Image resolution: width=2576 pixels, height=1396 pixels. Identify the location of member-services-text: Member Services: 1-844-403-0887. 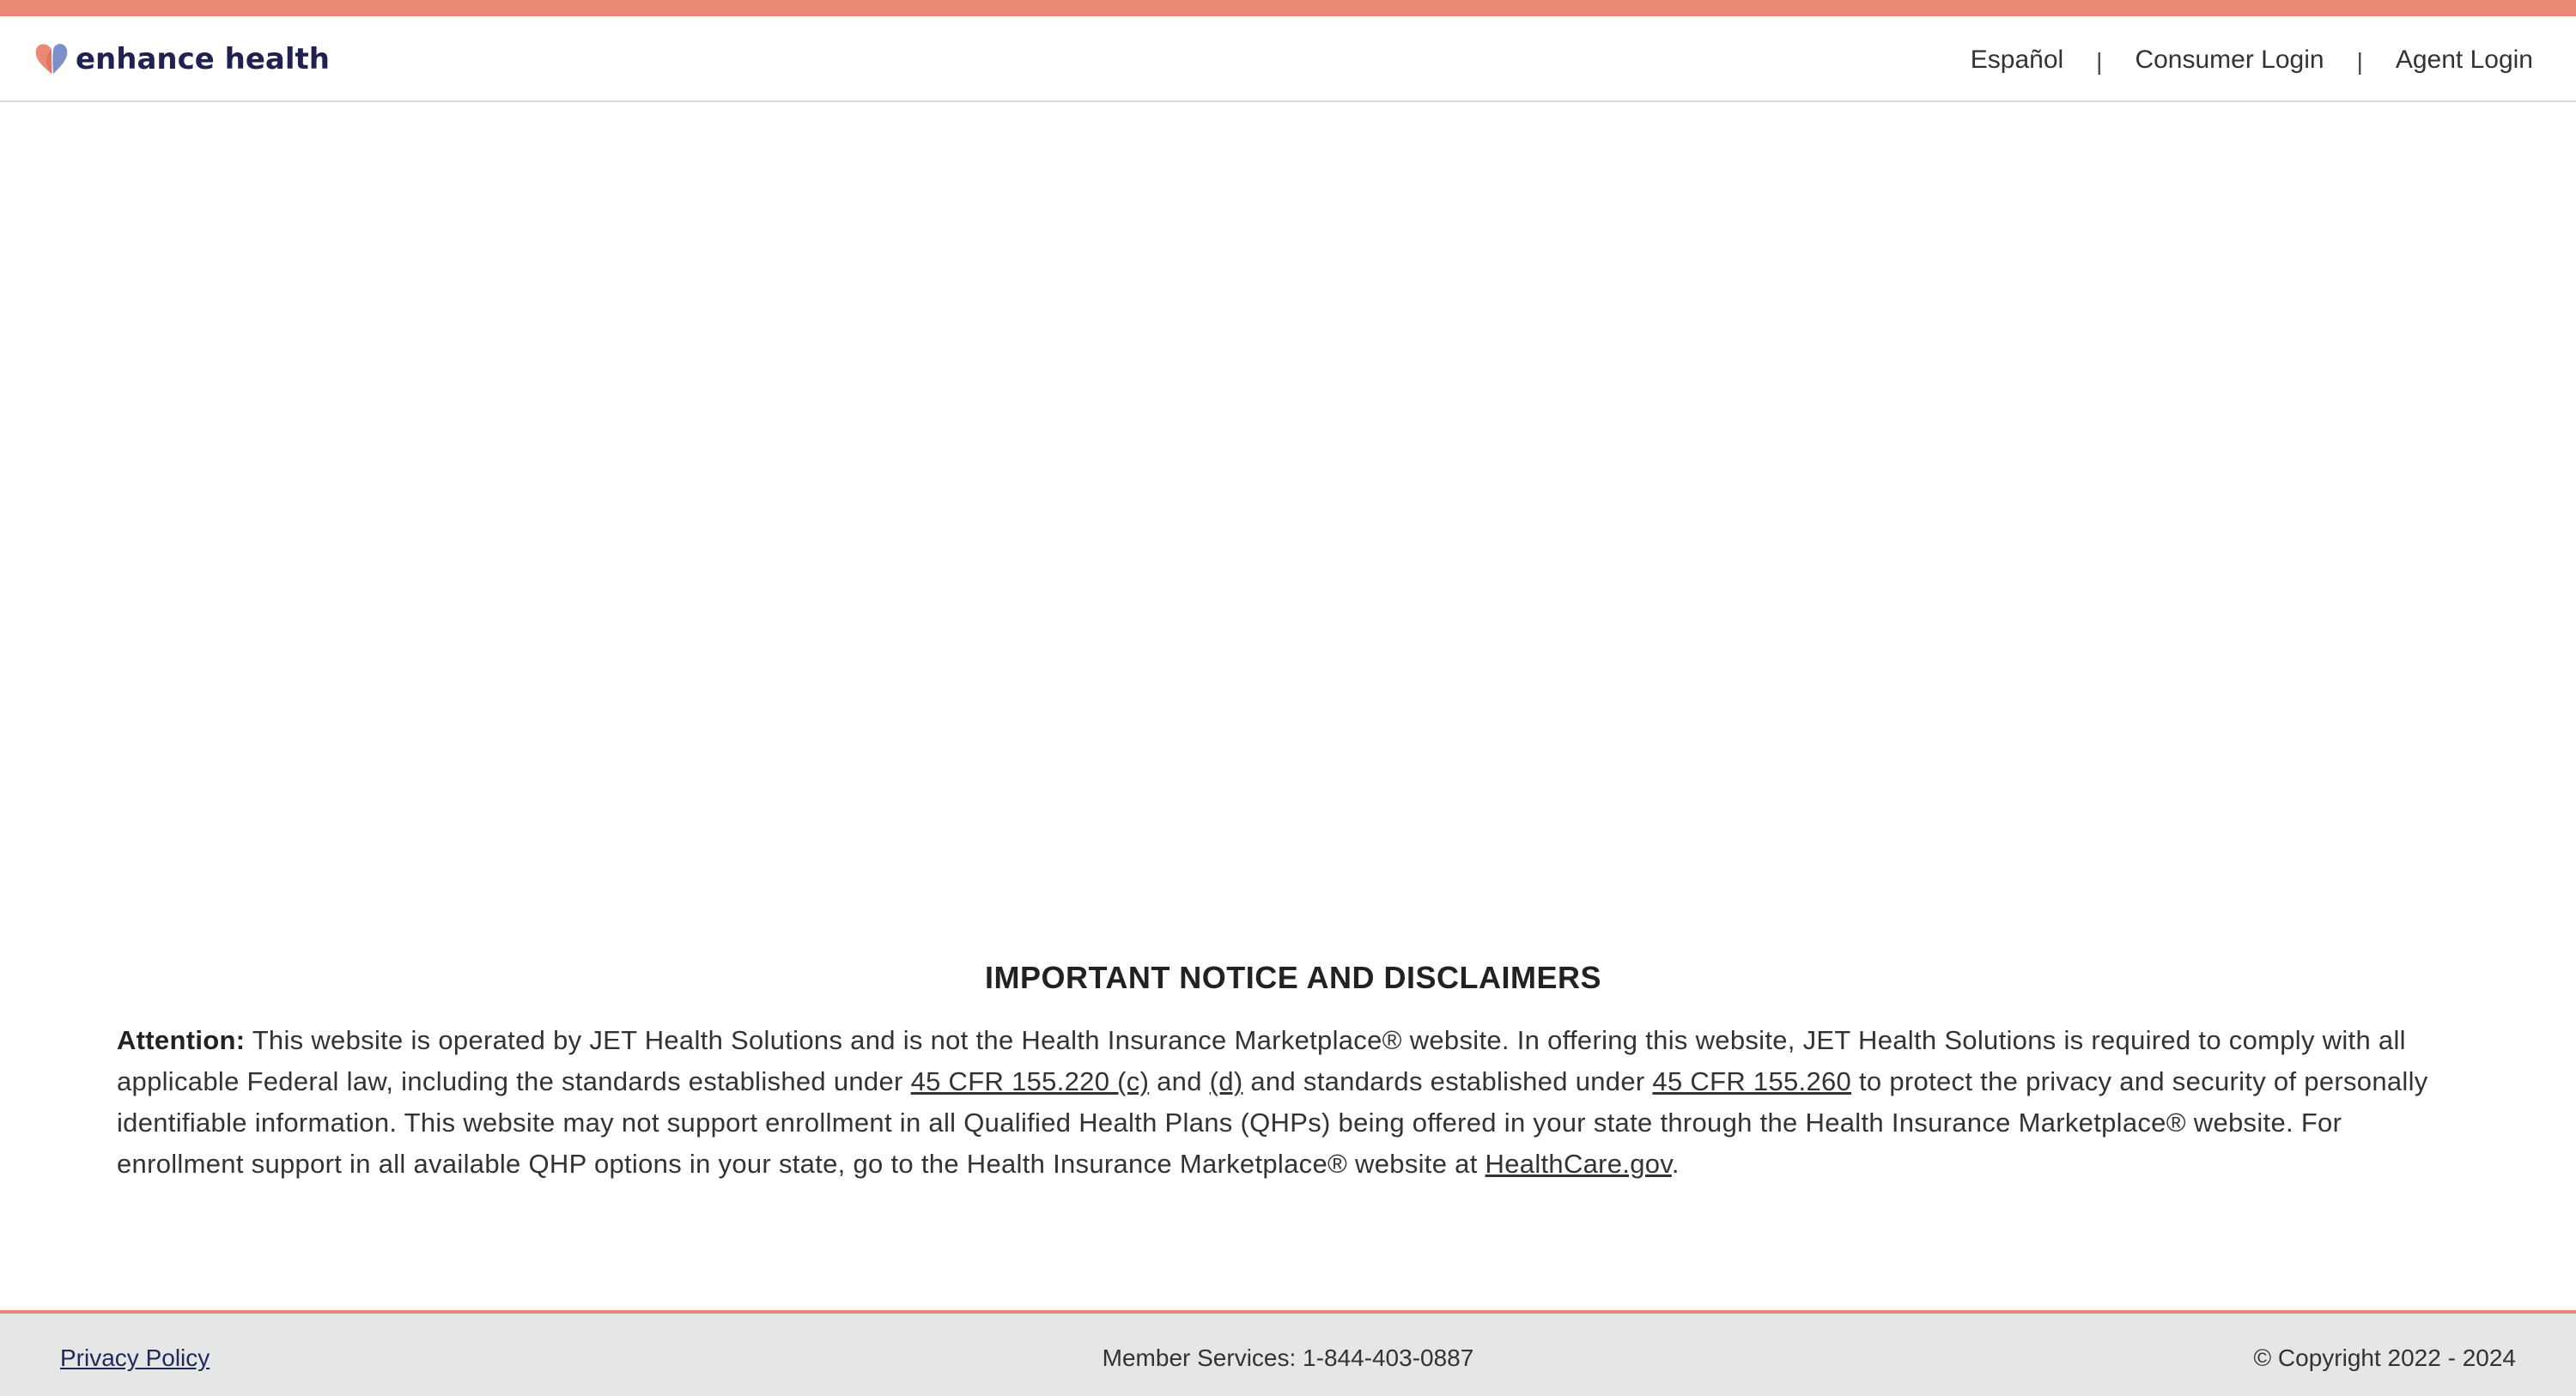
(1288, 1357).